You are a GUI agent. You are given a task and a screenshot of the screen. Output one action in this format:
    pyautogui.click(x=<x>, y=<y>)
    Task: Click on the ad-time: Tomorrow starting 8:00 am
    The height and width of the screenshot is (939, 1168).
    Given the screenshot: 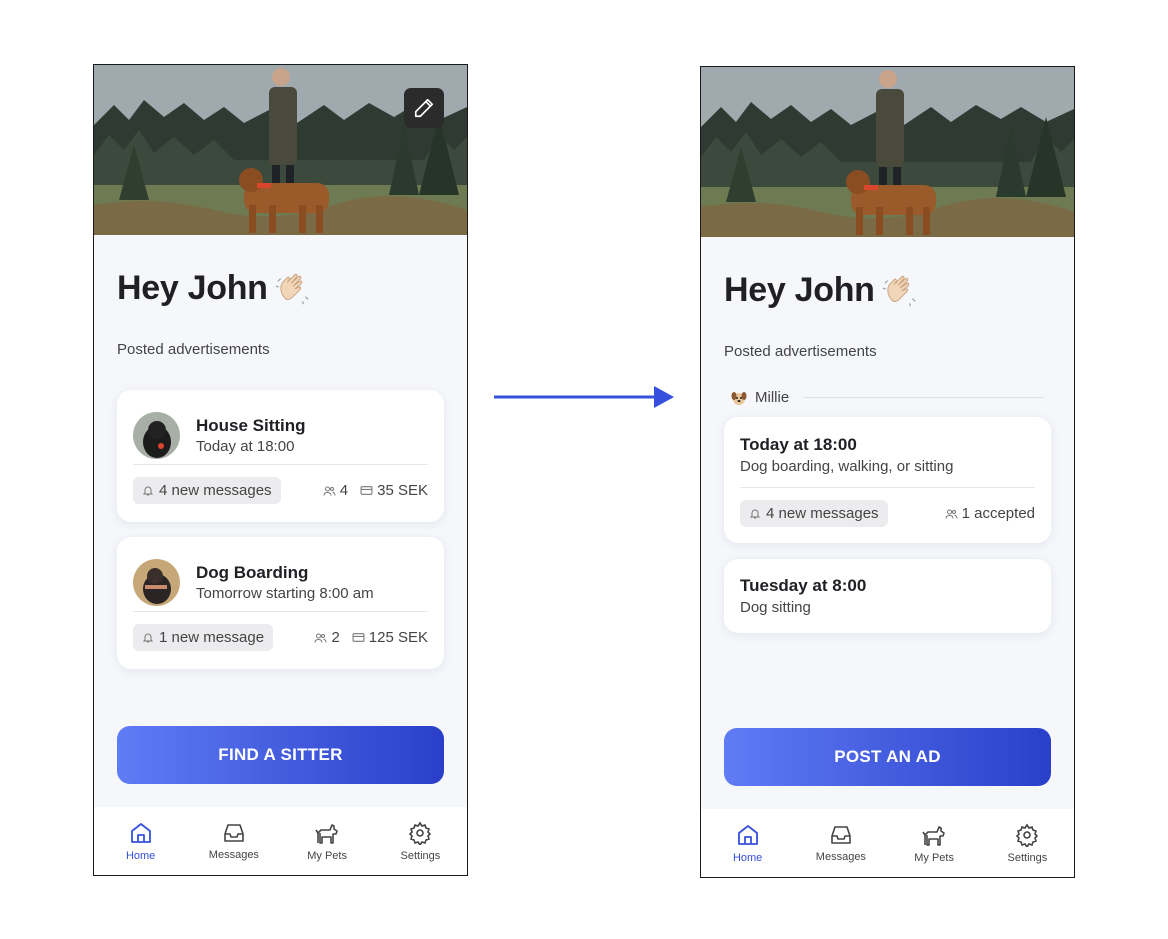 What is the action you would take?
    pyautogui.click(x=285, y=593)
    